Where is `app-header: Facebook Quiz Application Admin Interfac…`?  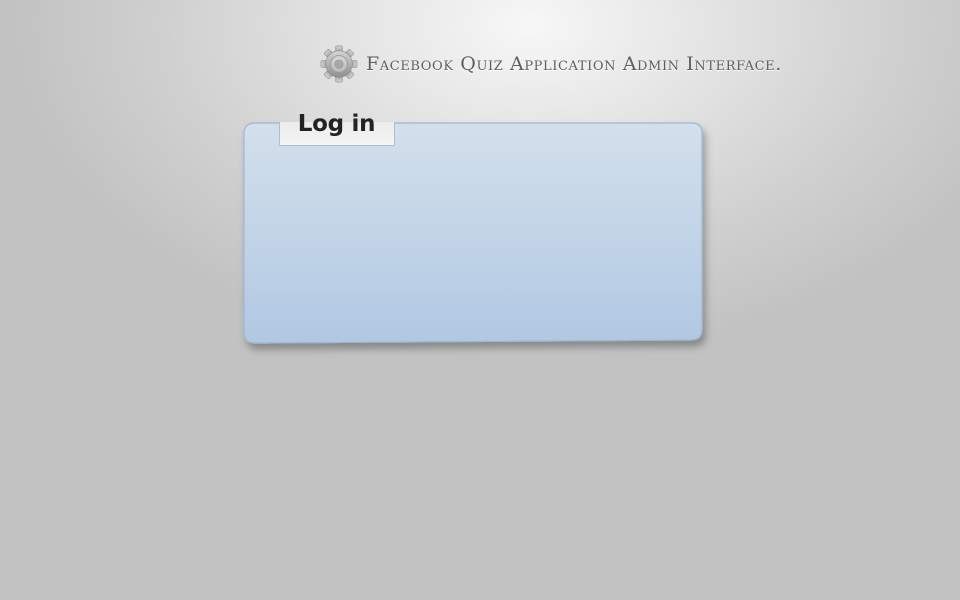
app-header: Facebook Quiz Application Admin Interfac… is located at coordinates (551, 64).